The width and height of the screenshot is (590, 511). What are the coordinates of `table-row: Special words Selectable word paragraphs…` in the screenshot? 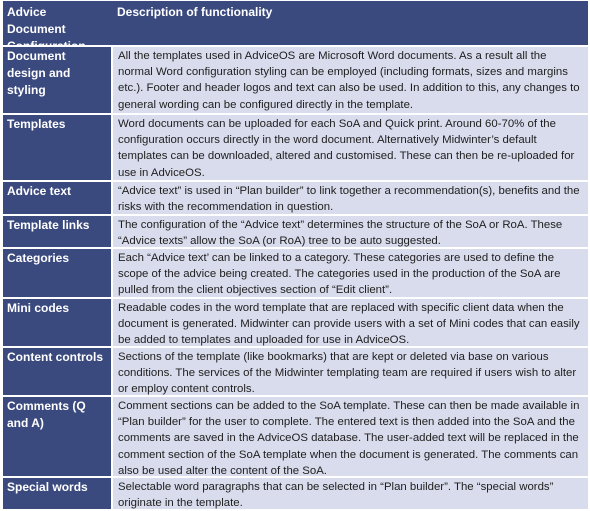 It's located at (295, 492).